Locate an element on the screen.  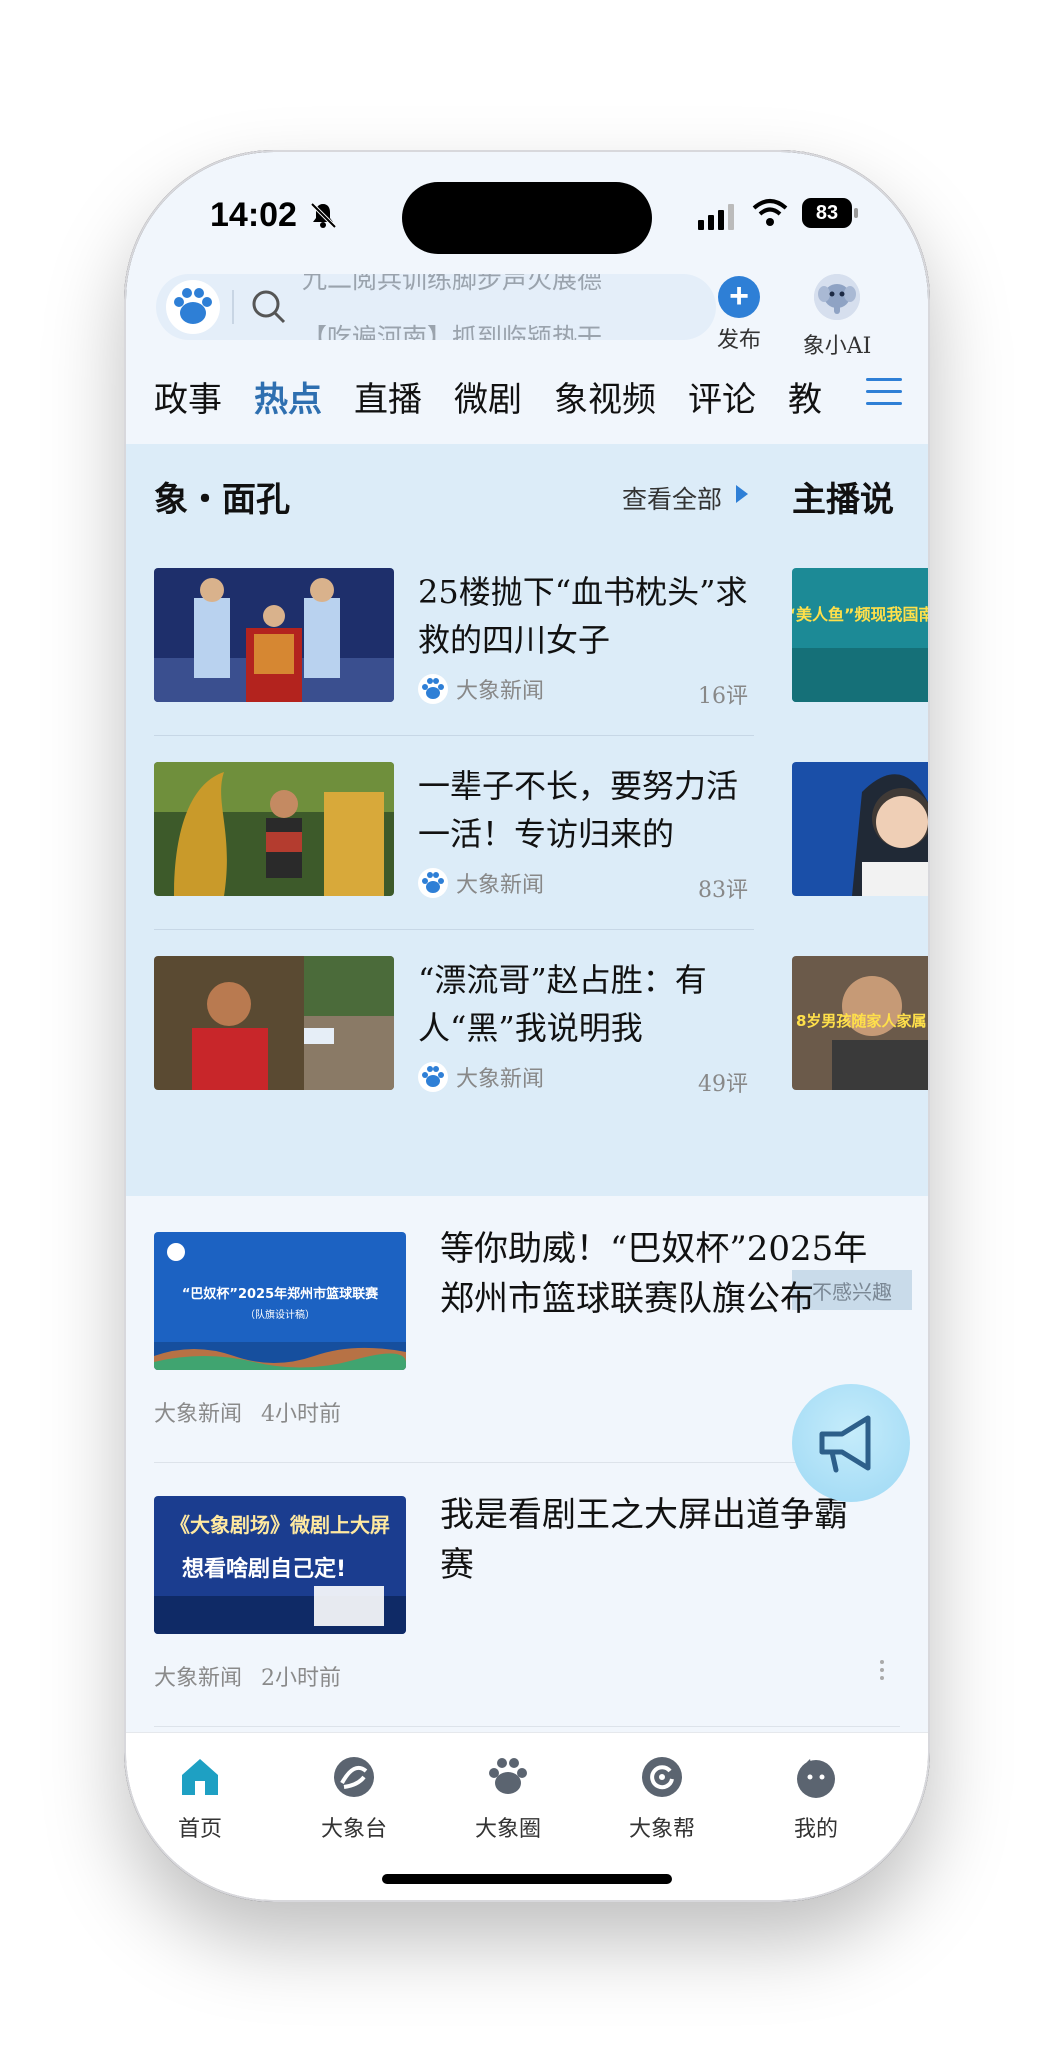
tabs-menu-icon is located at coordinates (884, 393).